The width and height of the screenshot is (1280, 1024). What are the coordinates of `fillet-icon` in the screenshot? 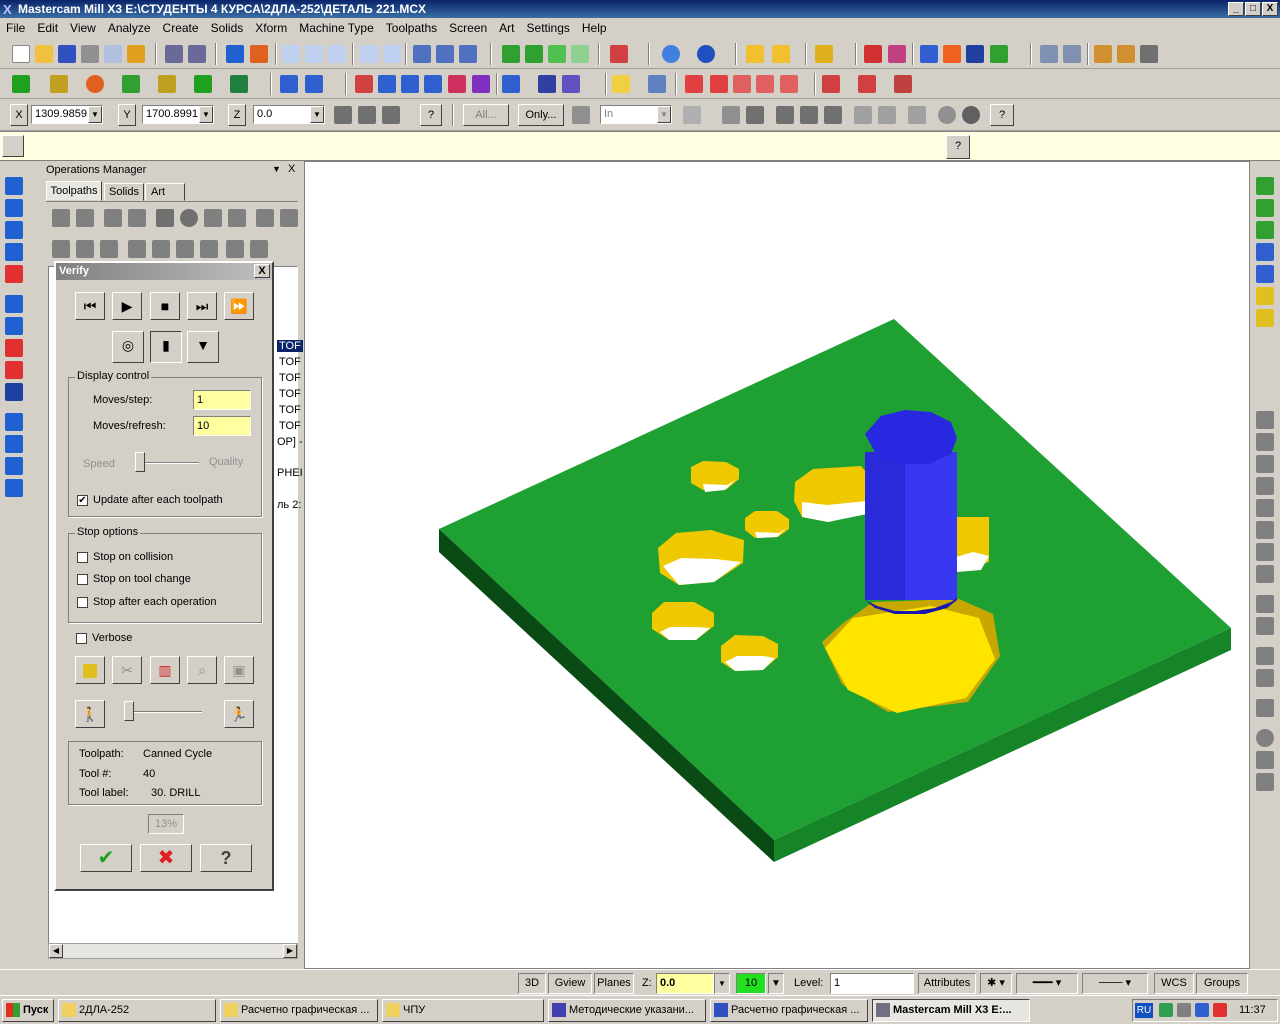 It's located at (167, 84).